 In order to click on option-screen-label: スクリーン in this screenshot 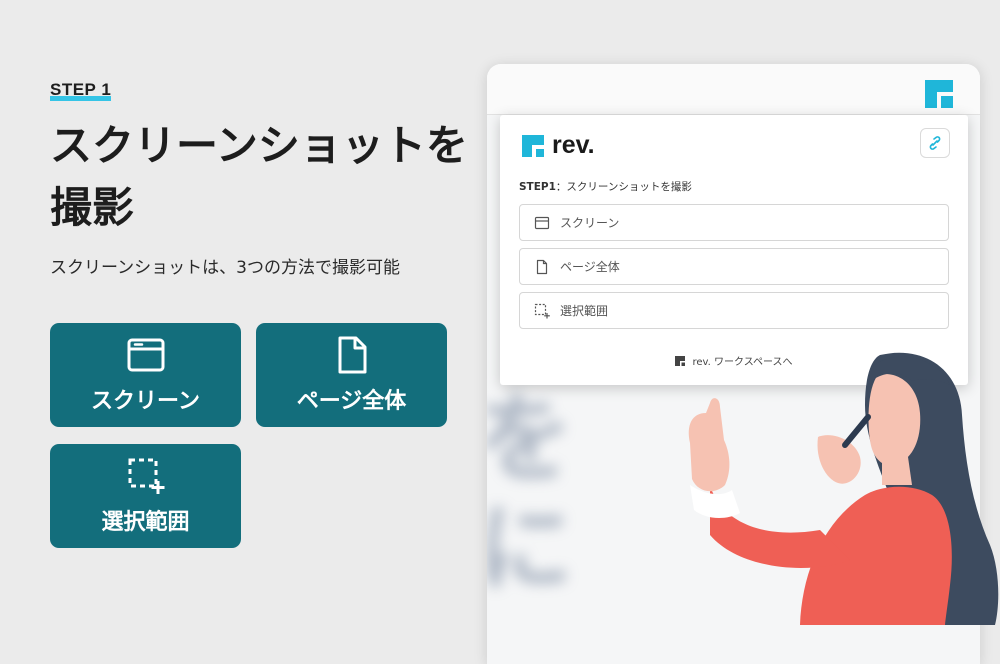, I will do `click(590, 223)`.